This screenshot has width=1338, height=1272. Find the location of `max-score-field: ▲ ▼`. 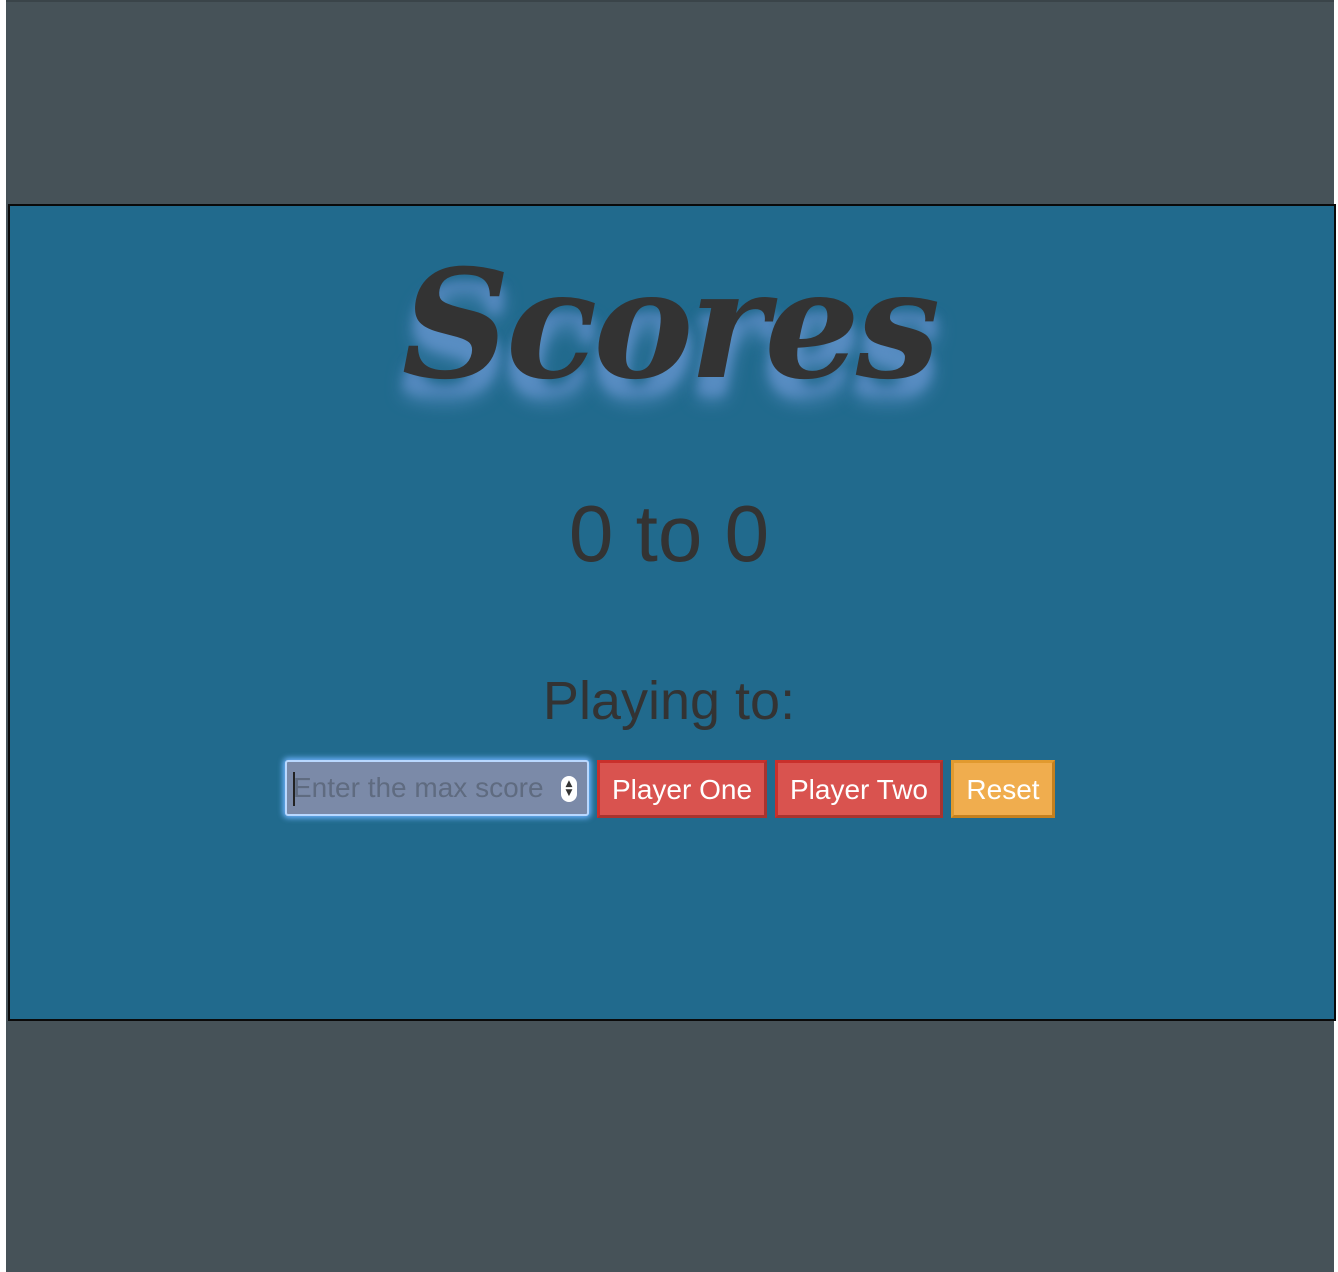

max-score-field: ▲ ▼ is located at coordinates (437, 788).